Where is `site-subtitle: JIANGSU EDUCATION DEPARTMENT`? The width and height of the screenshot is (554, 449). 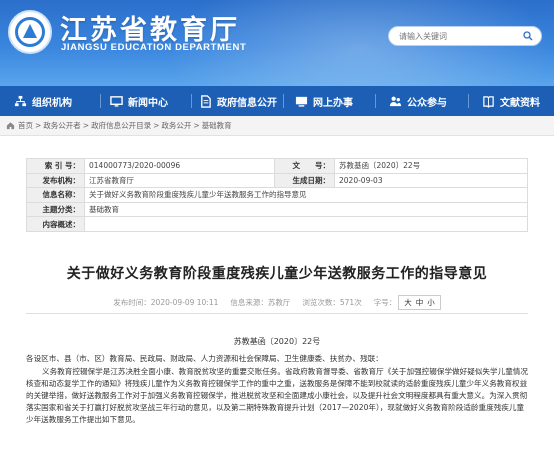
site-subtitle: JIANGSU EDUCATION DEPARTMENT is located at coordinates (154, 47).